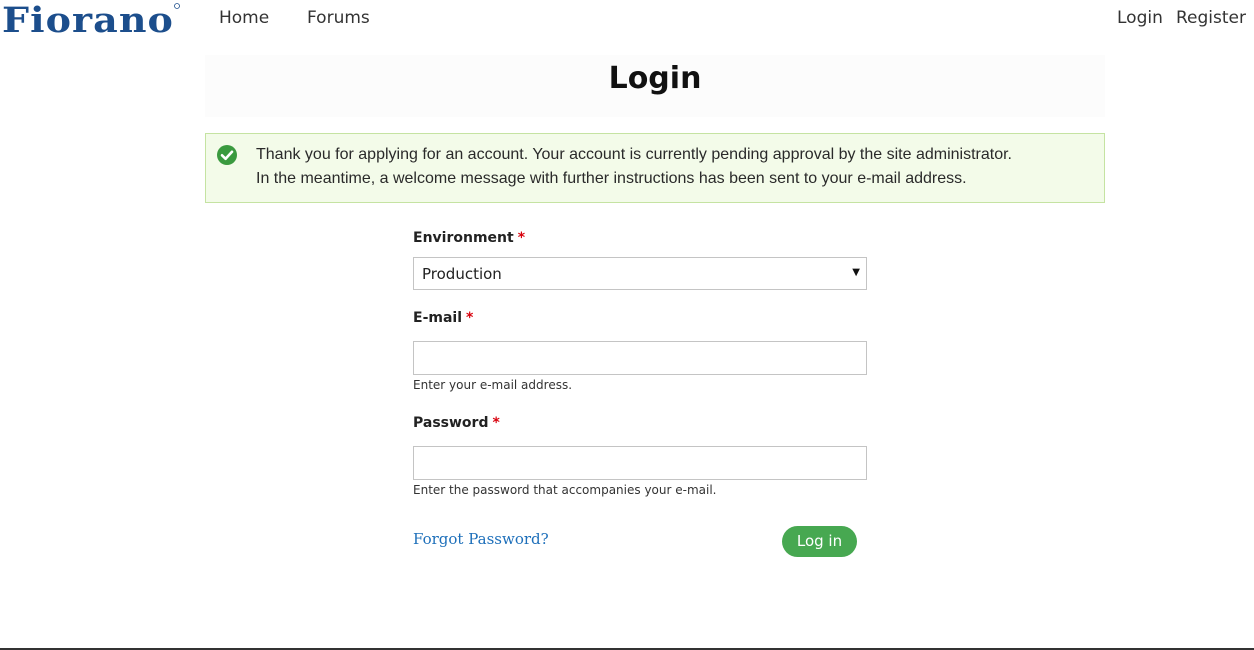 Image resolution: width=1254 pixels, height=650 pixels. I want to click on email-label: E-mail *, so click(443, 318).